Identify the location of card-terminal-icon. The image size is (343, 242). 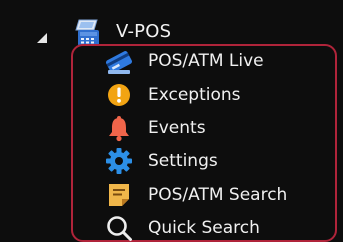
(119, 61).